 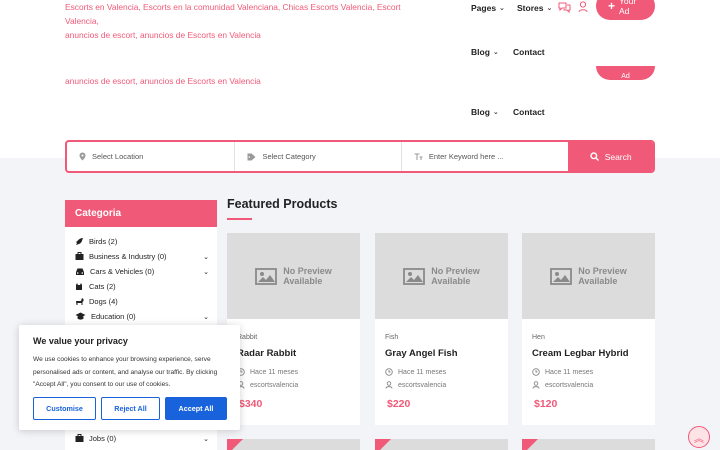 I want to click on nav-blog: Blog ⌄, so click(x=485, y=52).